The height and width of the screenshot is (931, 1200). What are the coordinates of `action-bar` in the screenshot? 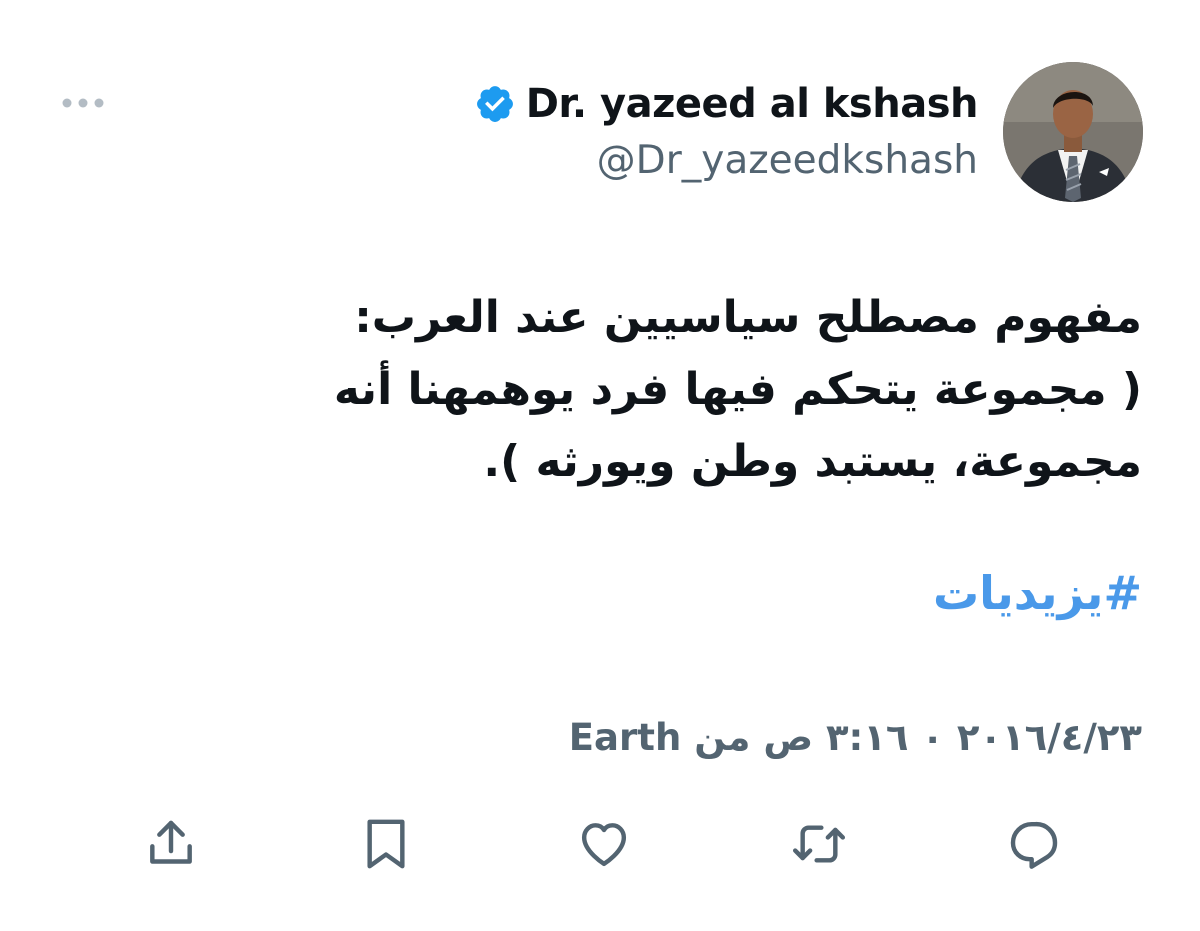 It's located at (600, 847).